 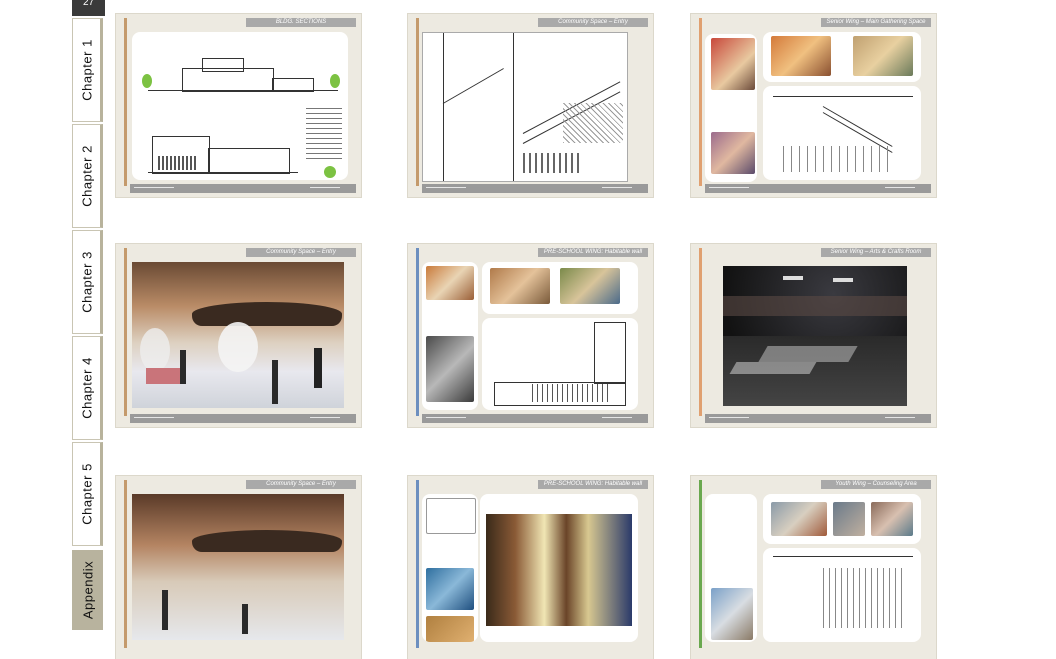 I want to click on tab-label: Chapter 4, so click(x=86, y=388).